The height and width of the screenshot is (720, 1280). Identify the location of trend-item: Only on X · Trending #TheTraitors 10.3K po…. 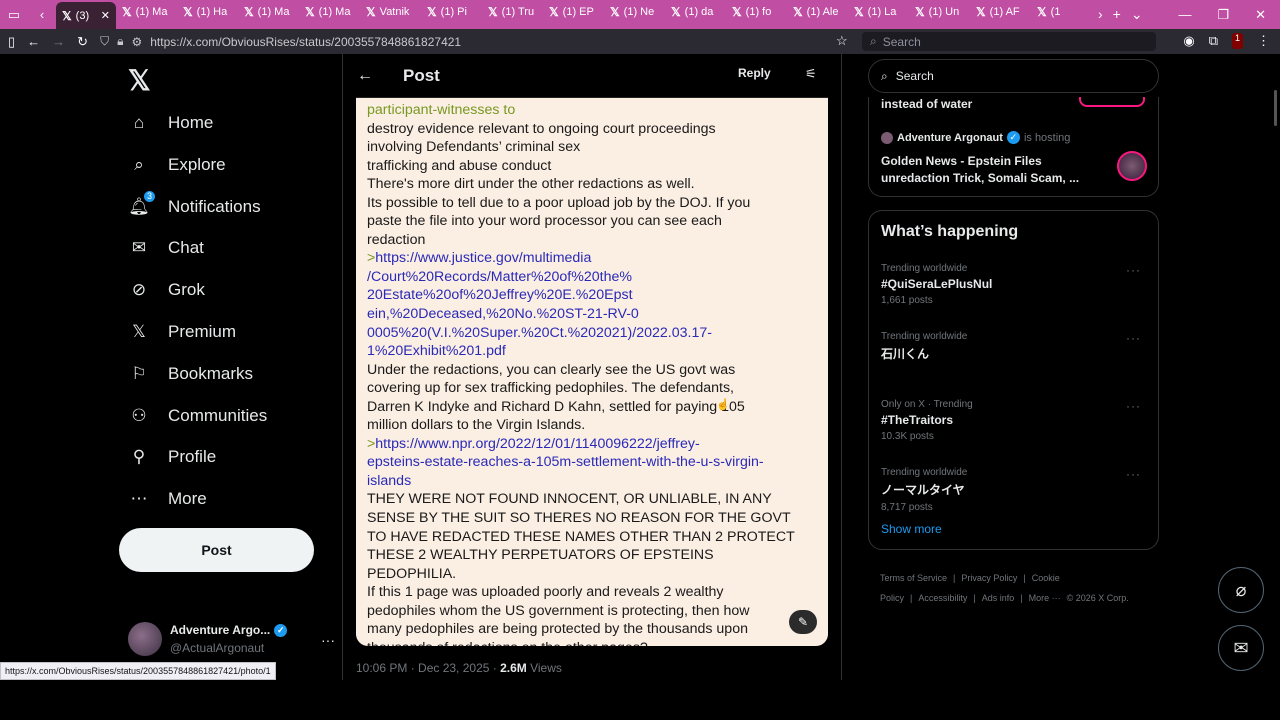
(1016, 420).